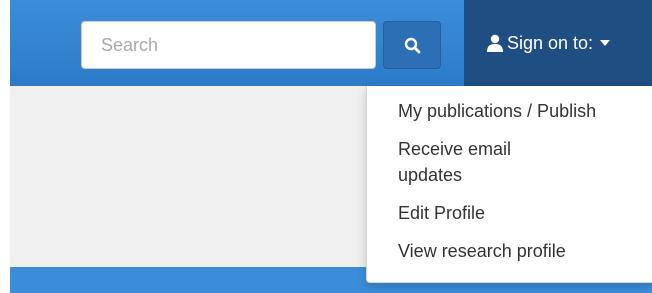 The image size is (652, 293). I want to click on caret-down-icon, so click(605, 43).